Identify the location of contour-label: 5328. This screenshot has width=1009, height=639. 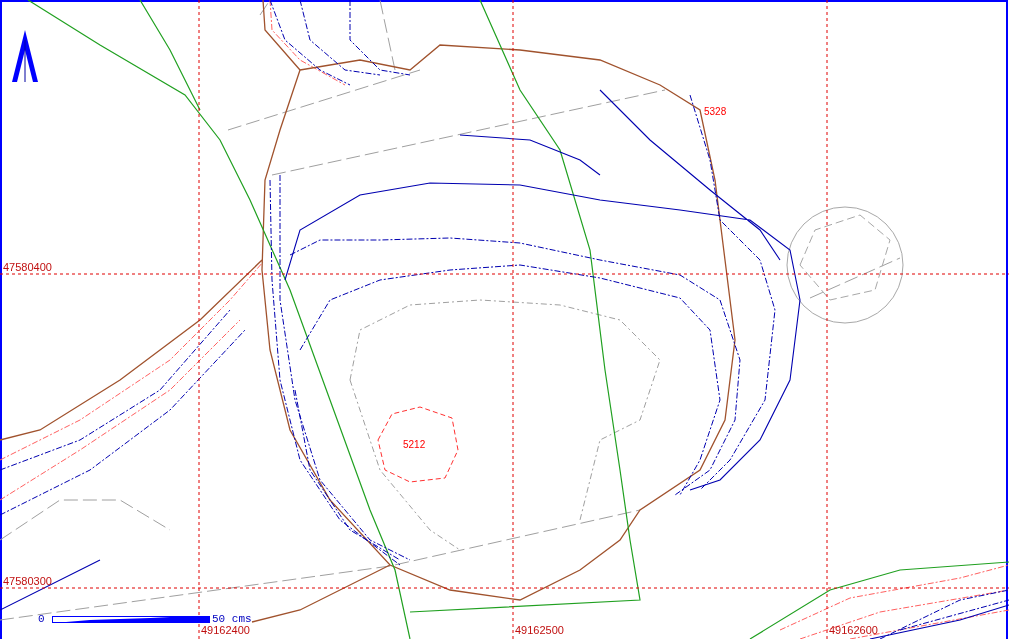
(715, 111).